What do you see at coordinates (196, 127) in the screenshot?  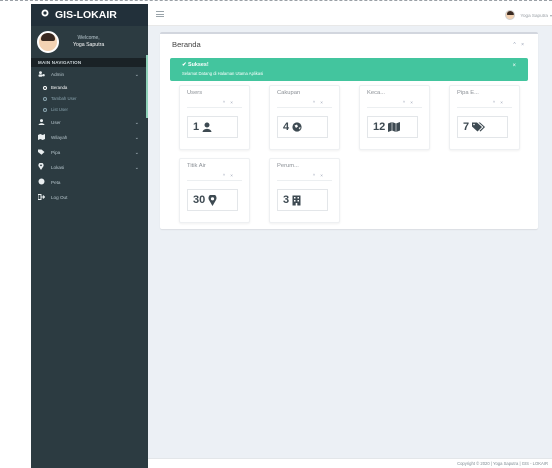 I see `card-value: 1` at bounding box center [196, 127].